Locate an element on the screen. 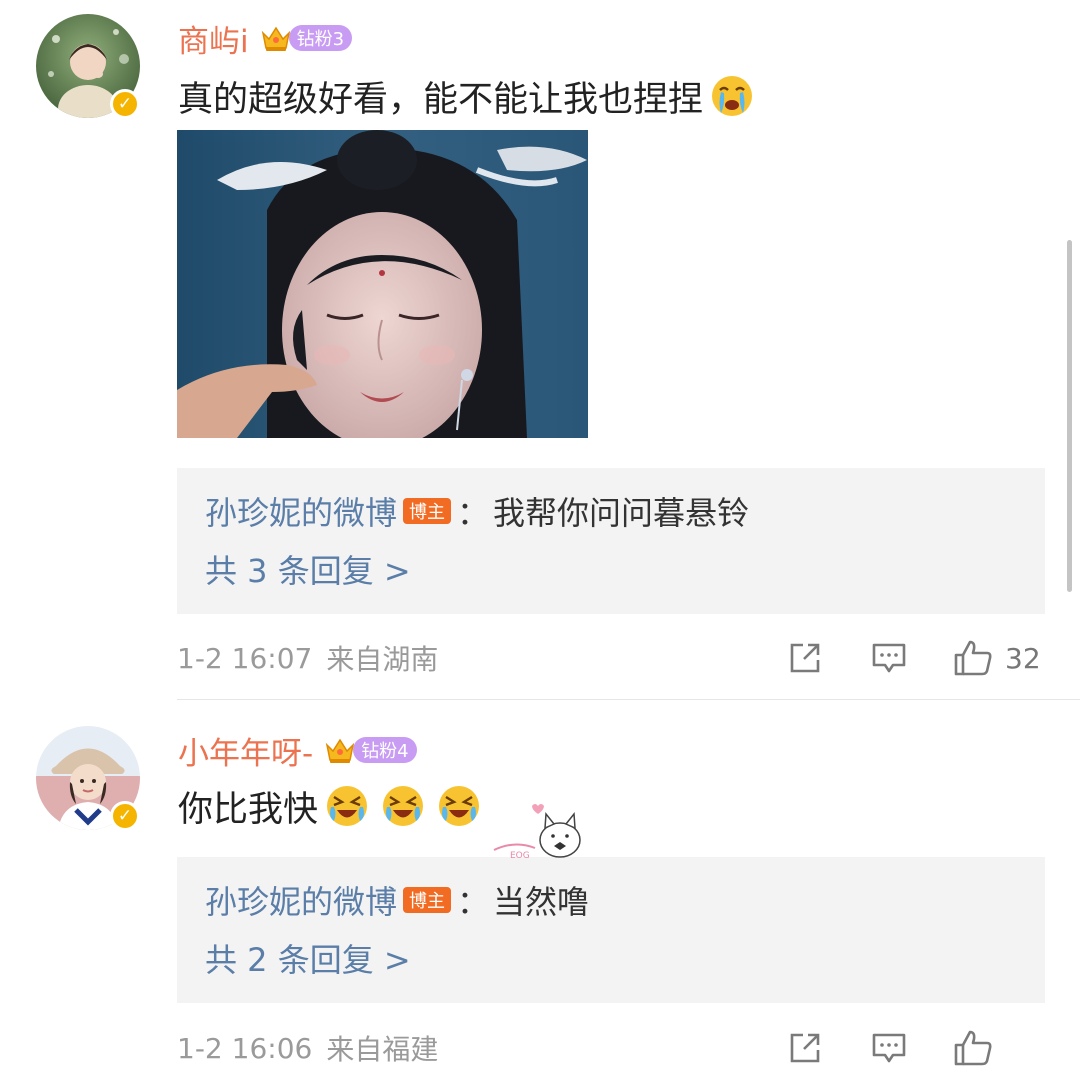  comment-meta: 1-2 16:06 来自福建 is located at coordinates (611, 1048).